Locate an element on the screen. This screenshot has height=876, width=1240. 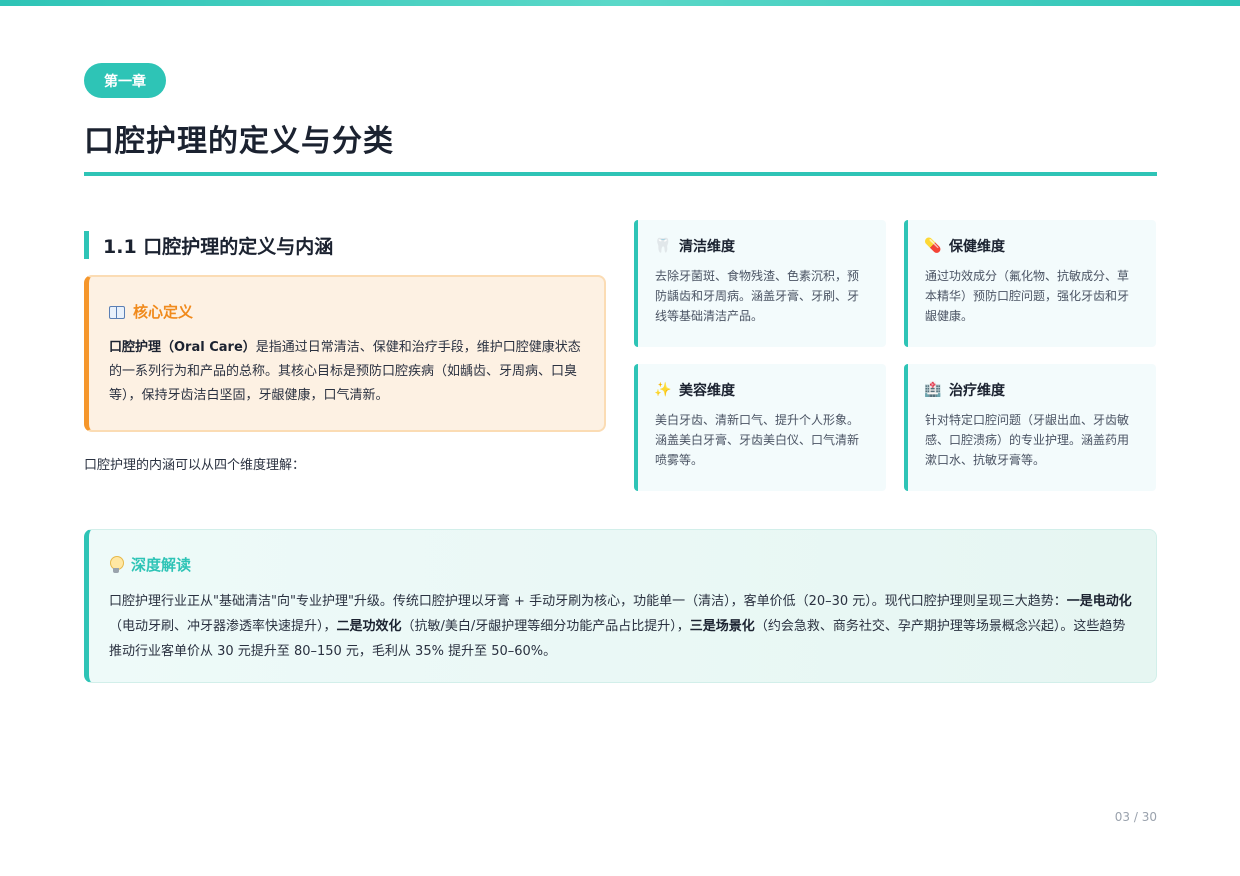
dimensions-intro: 口腔护理的内涵可以从四个维度理解： is located at coordinates (195, 465).